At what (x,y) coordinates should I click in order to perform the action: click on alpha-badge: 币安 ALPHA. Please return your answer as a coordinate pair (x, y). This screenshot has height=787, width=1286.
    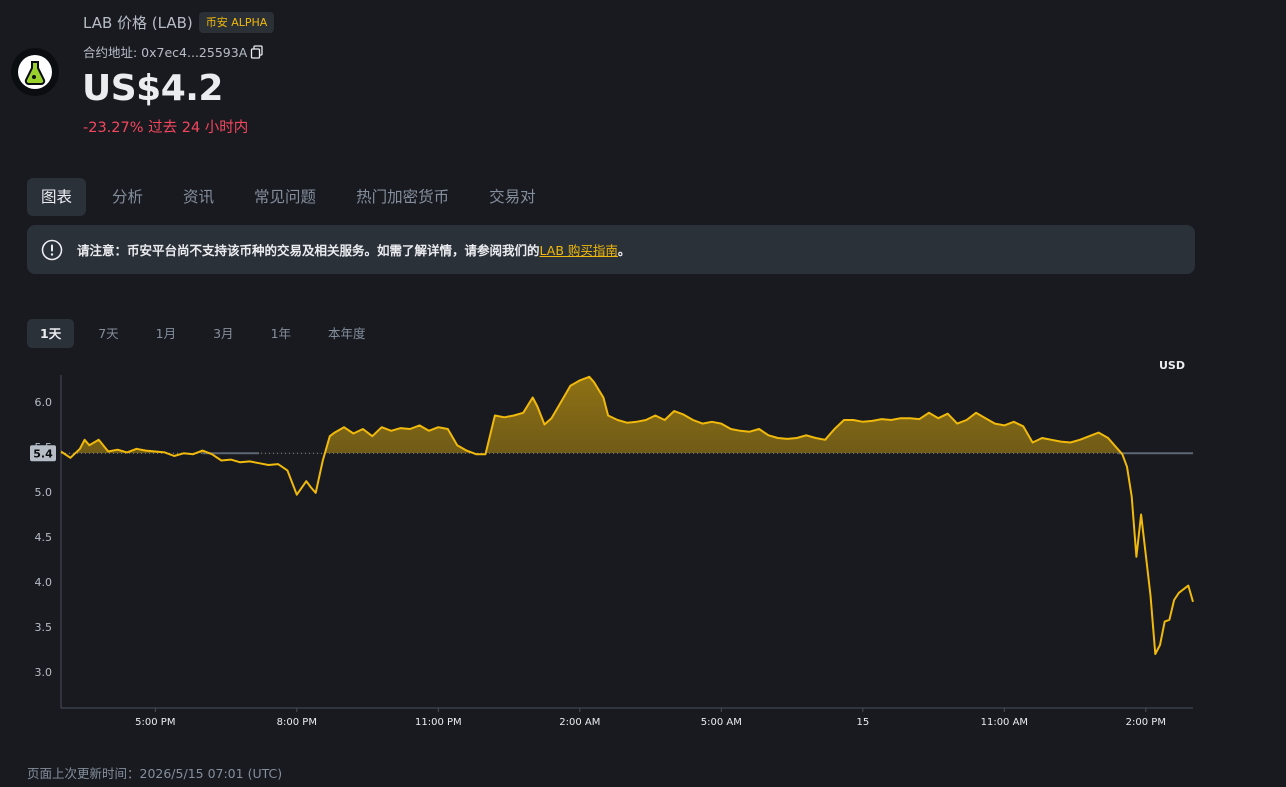
    Looking at the image, I should click on (236, 22).